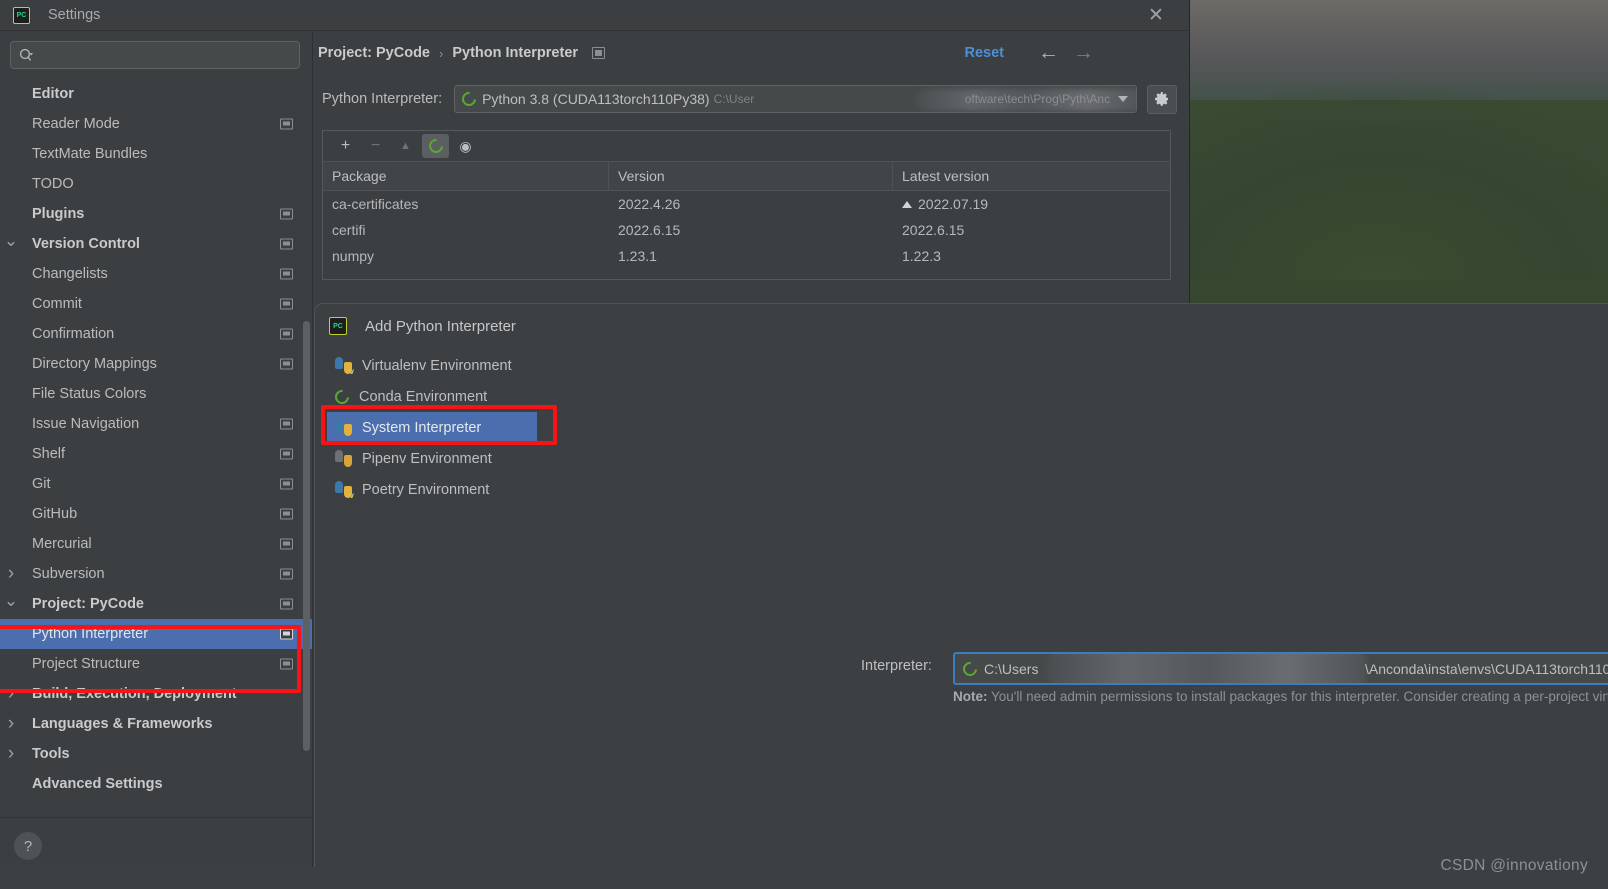 The height and width of the screenshot is (889, 1608). I want to click on reset-link: Reset, so click(985, 53).